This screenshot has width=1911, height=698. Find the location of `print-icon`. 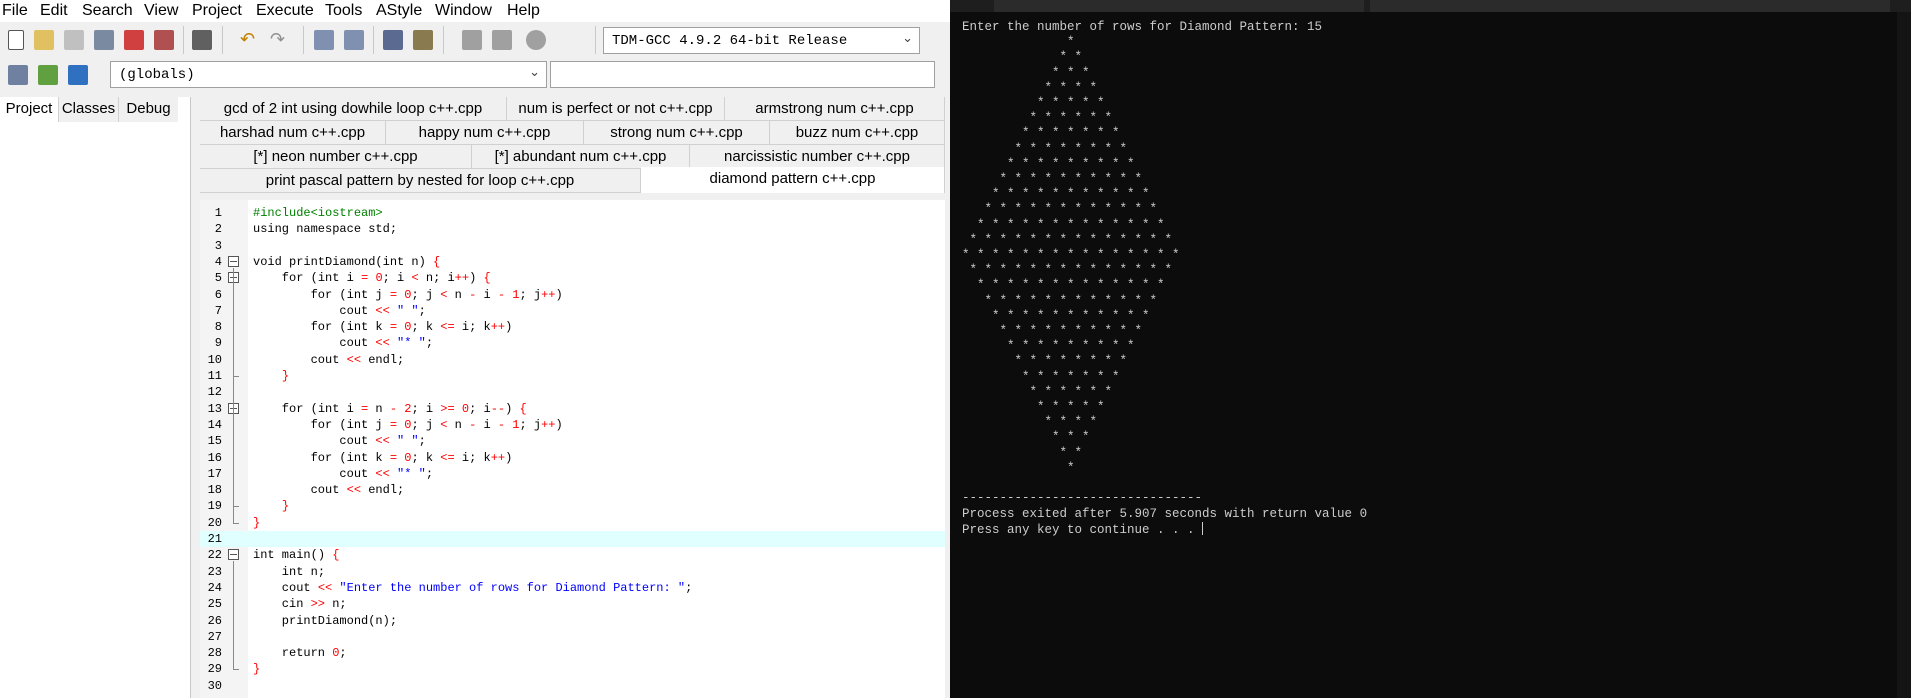

print-icon is located at coordinates (202, 40).